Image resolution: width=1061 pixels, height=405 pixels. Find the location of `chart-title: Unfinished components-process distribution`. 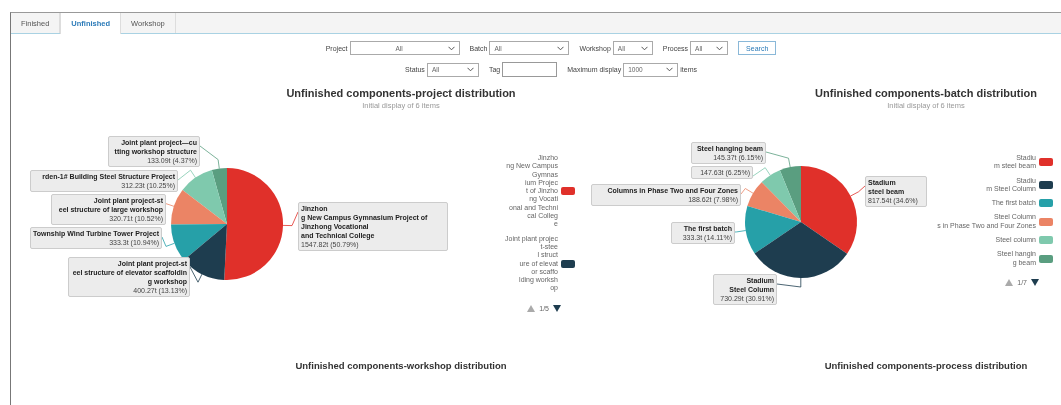

chart-title: Unfinished components-process distribution is located at coordinates (926, 365).